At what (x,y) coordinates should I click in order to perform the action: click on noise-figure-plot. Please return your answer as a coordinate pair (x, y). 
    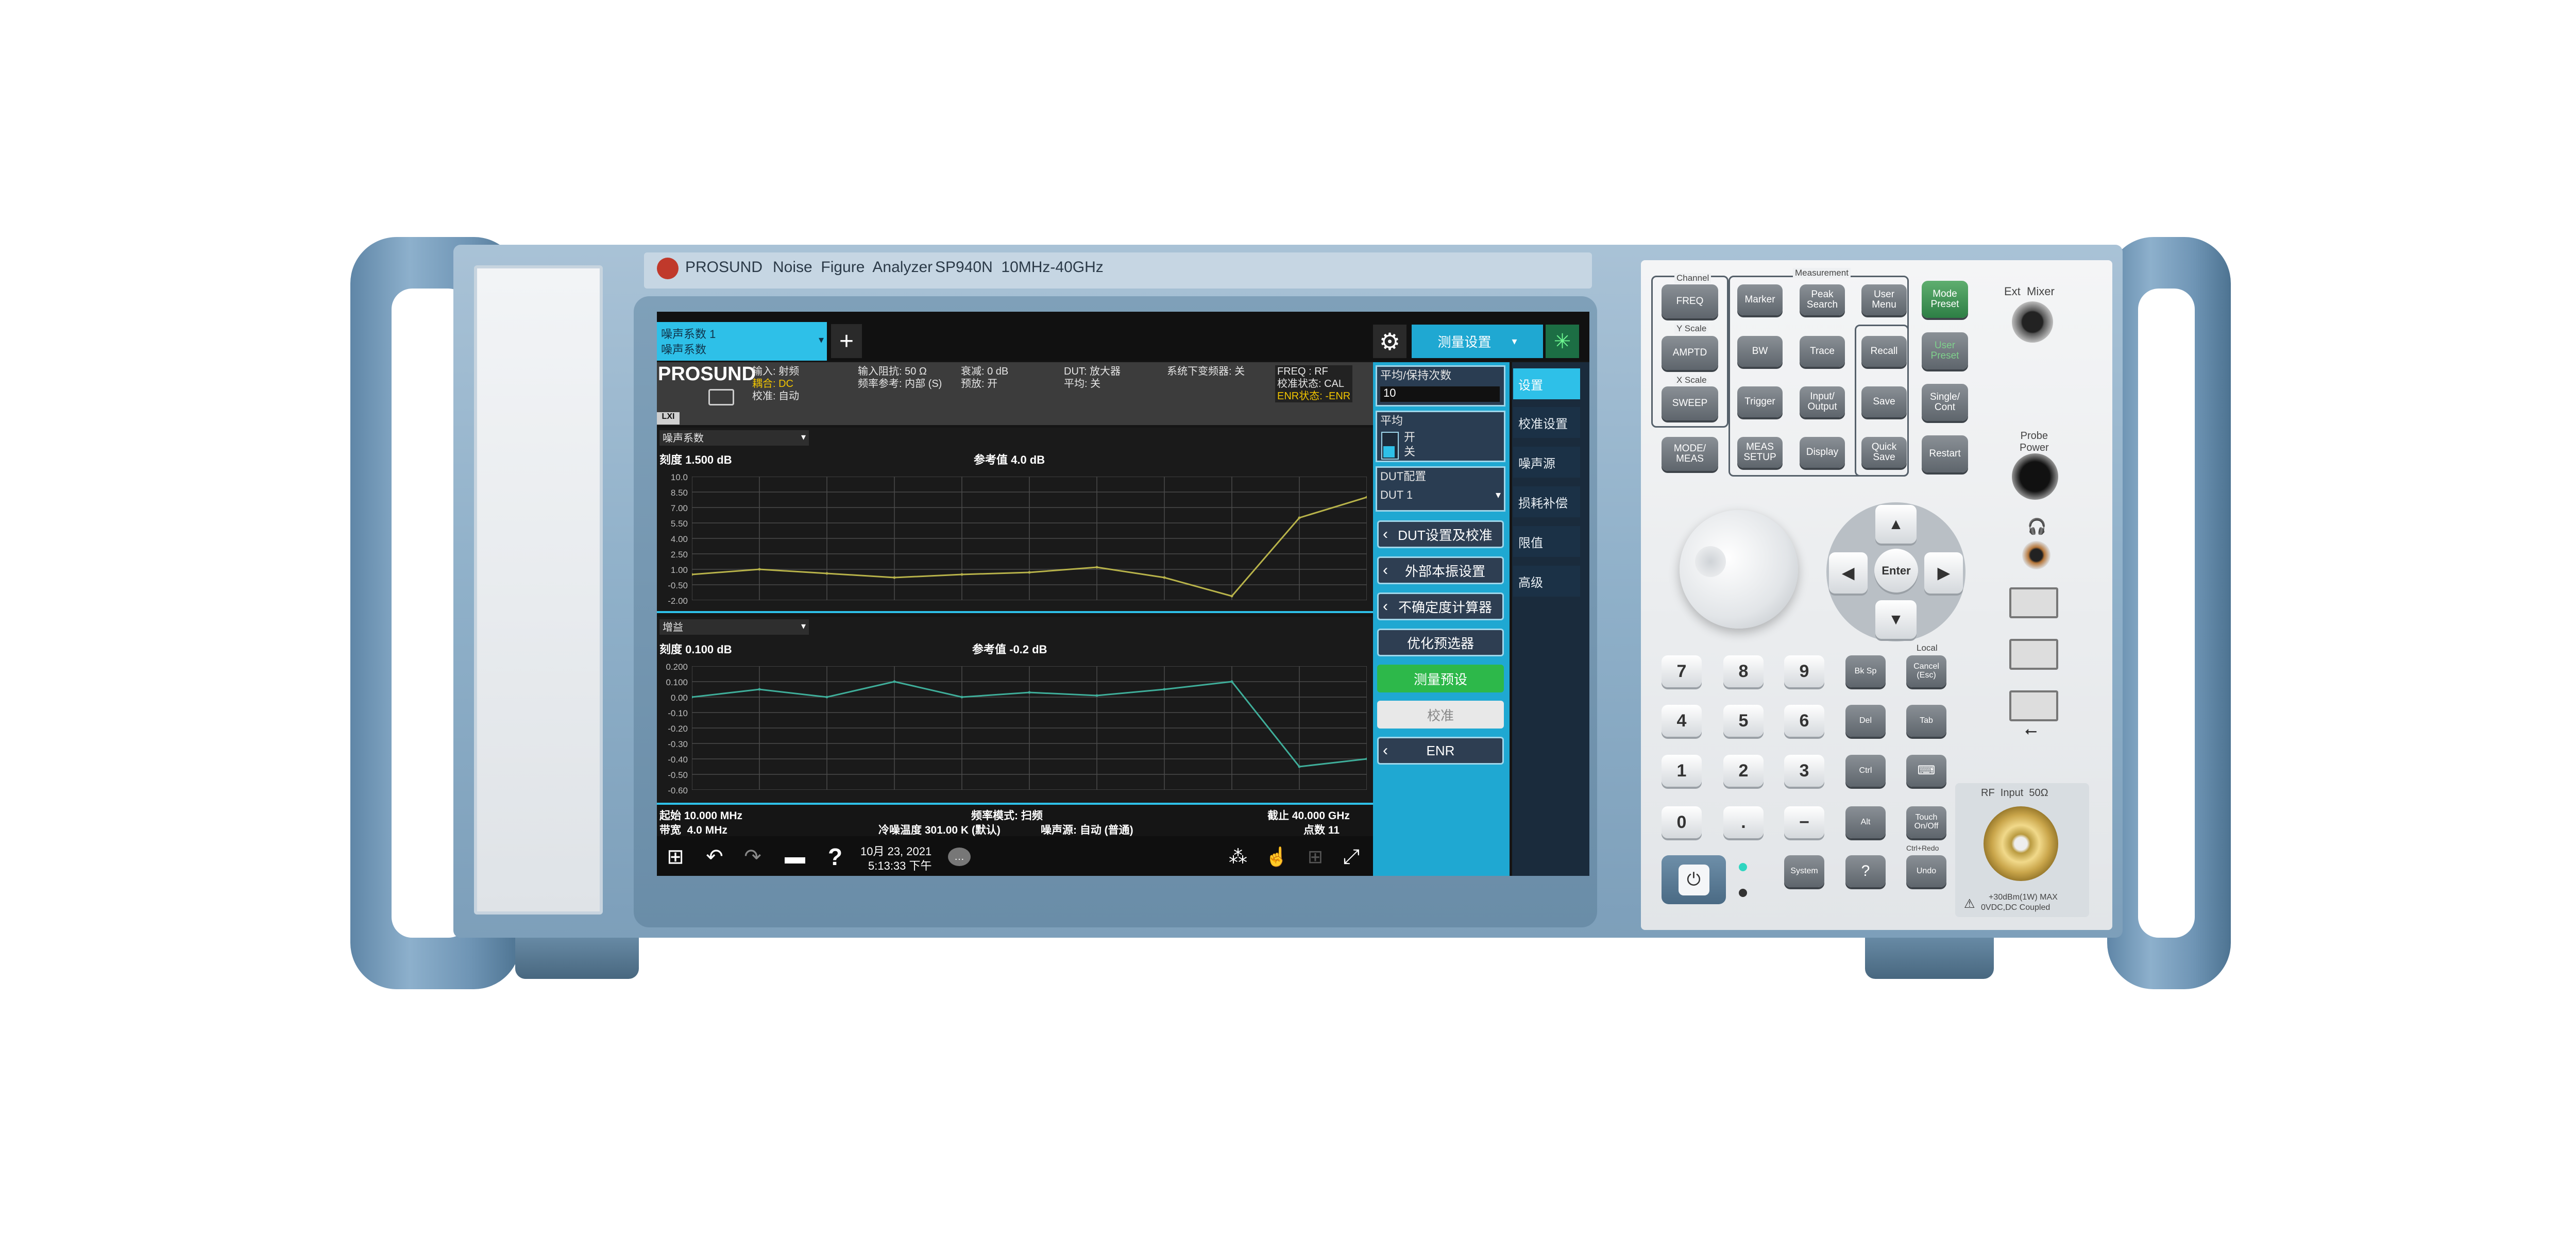
    Looking at the image, I should click on (1029, 539).